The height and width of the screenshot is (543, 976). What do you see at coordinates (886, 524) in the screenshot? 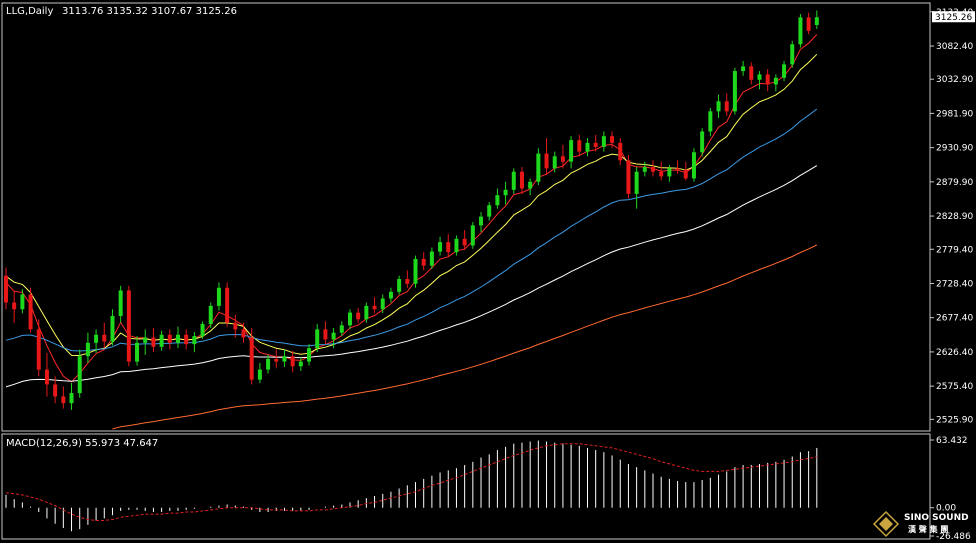
I see `logo-core-icon` at bounding box center [886, 524].